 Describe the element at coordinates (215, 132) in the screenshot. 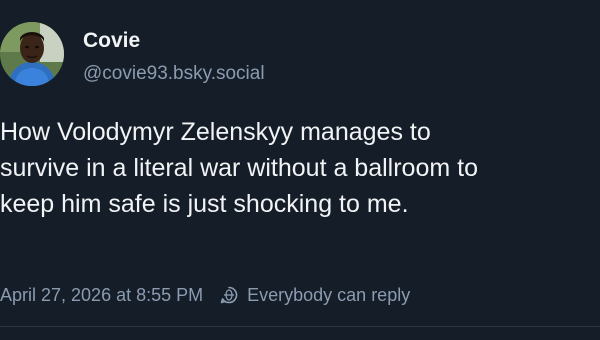

I see `post-text-line: How Volodymyr Zelenskyy manages to` at that location.